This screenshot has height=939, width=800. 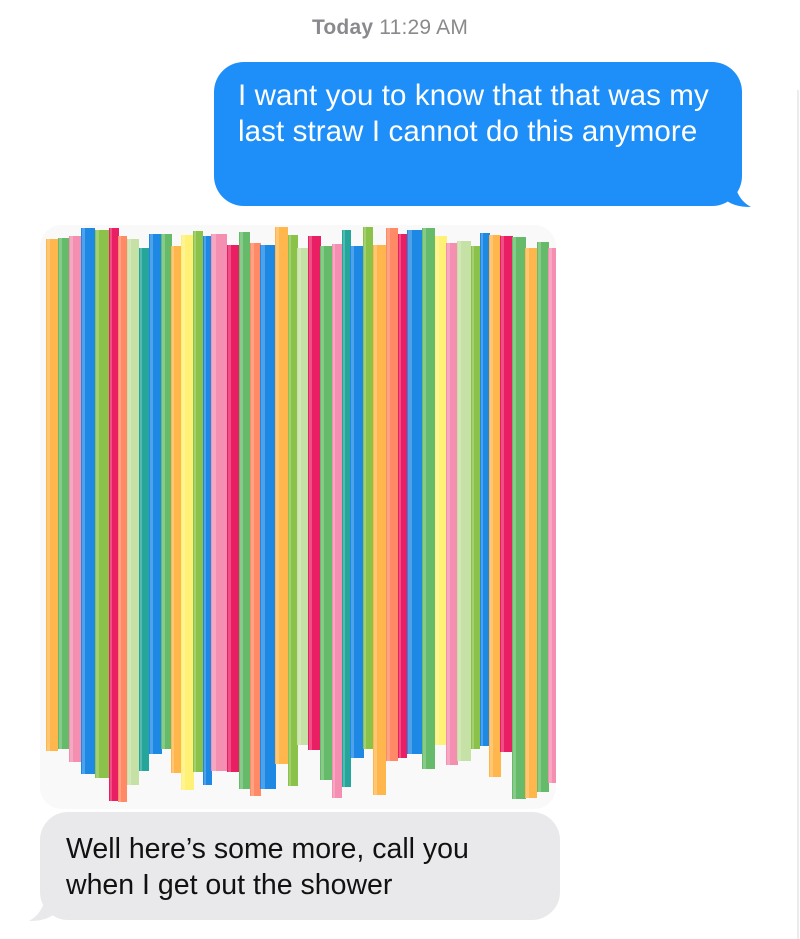 What do you see at coordinates (424, 27) in the screenshot?
I see `timestamp-time: 11:29 AM` at bounding box center [424, 27].